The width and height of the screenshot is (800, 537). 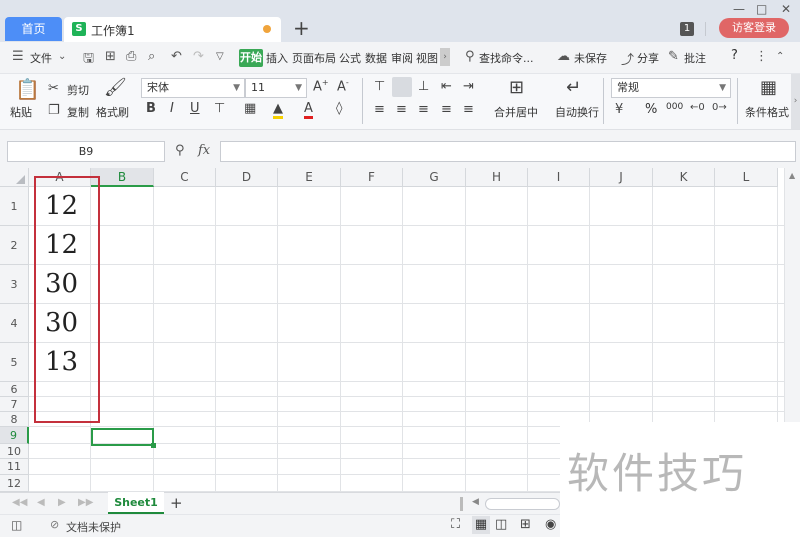 I want to click on print-icon: ⎙, so click(x=131, y=56).